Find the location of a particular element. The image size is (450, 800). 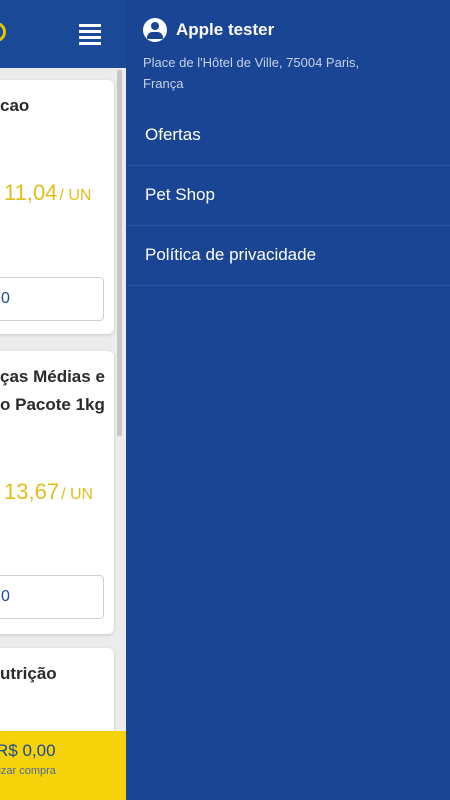

price-value: 13,67 is located at coordinates (32, 491).